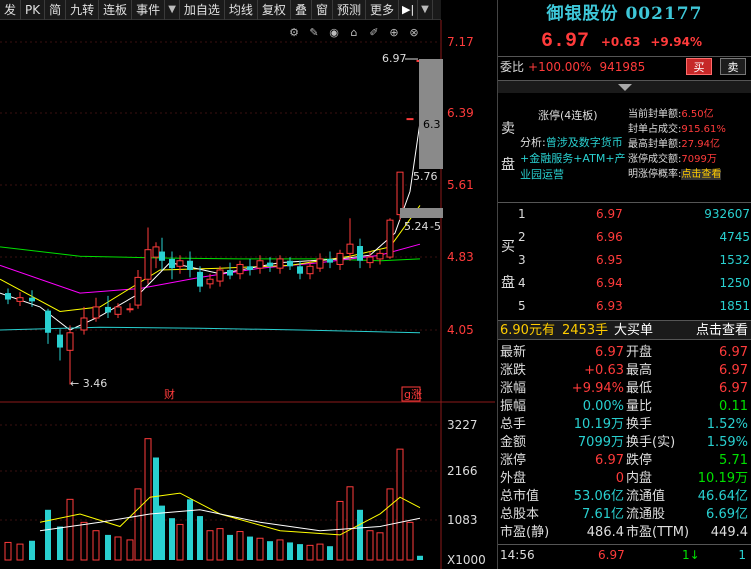 The width and height of the screenshot is (751, 569). I want to click on stock-name: 御银股份, so click(582, 14).